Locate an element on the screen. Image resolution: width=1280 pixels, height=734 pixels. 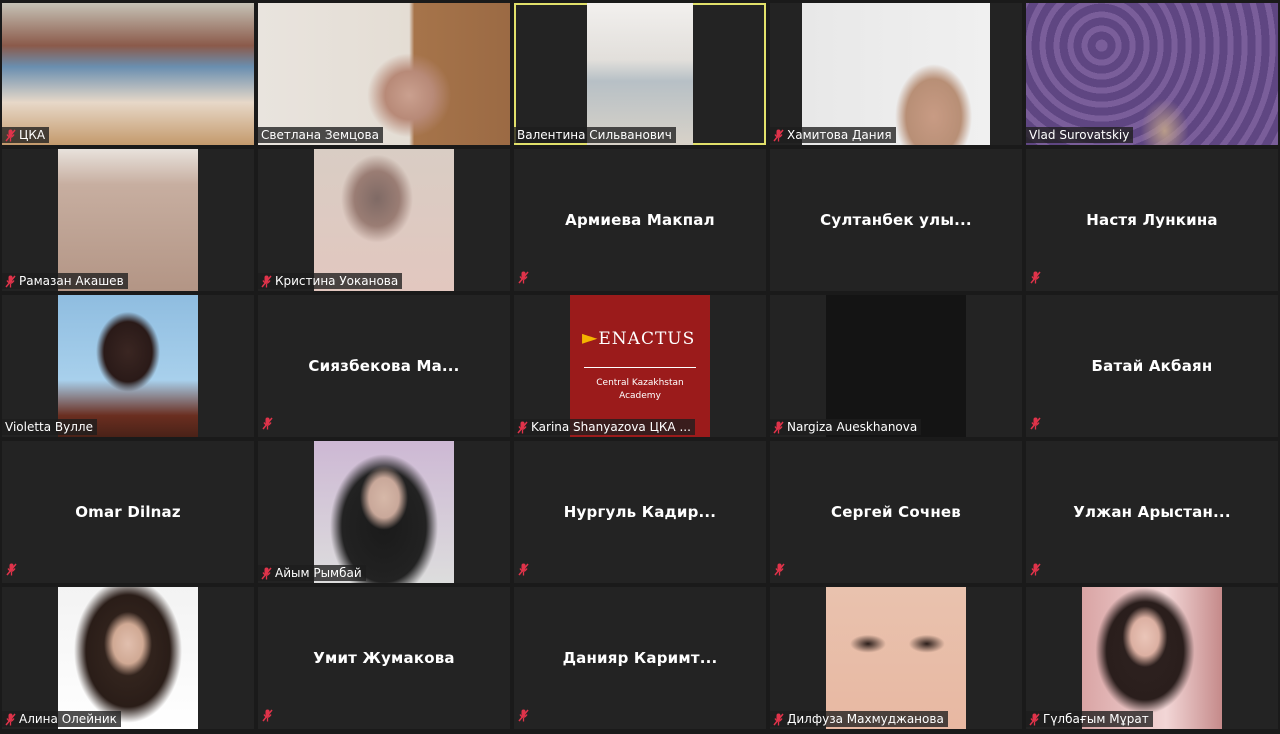
participant-tile: Айым Рымбай is located at coordinates (384, 512).